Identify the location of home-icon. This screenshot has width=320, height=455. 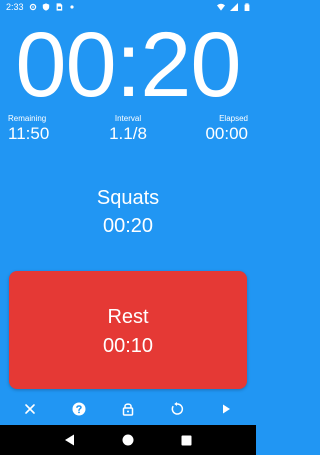
(128, 440).